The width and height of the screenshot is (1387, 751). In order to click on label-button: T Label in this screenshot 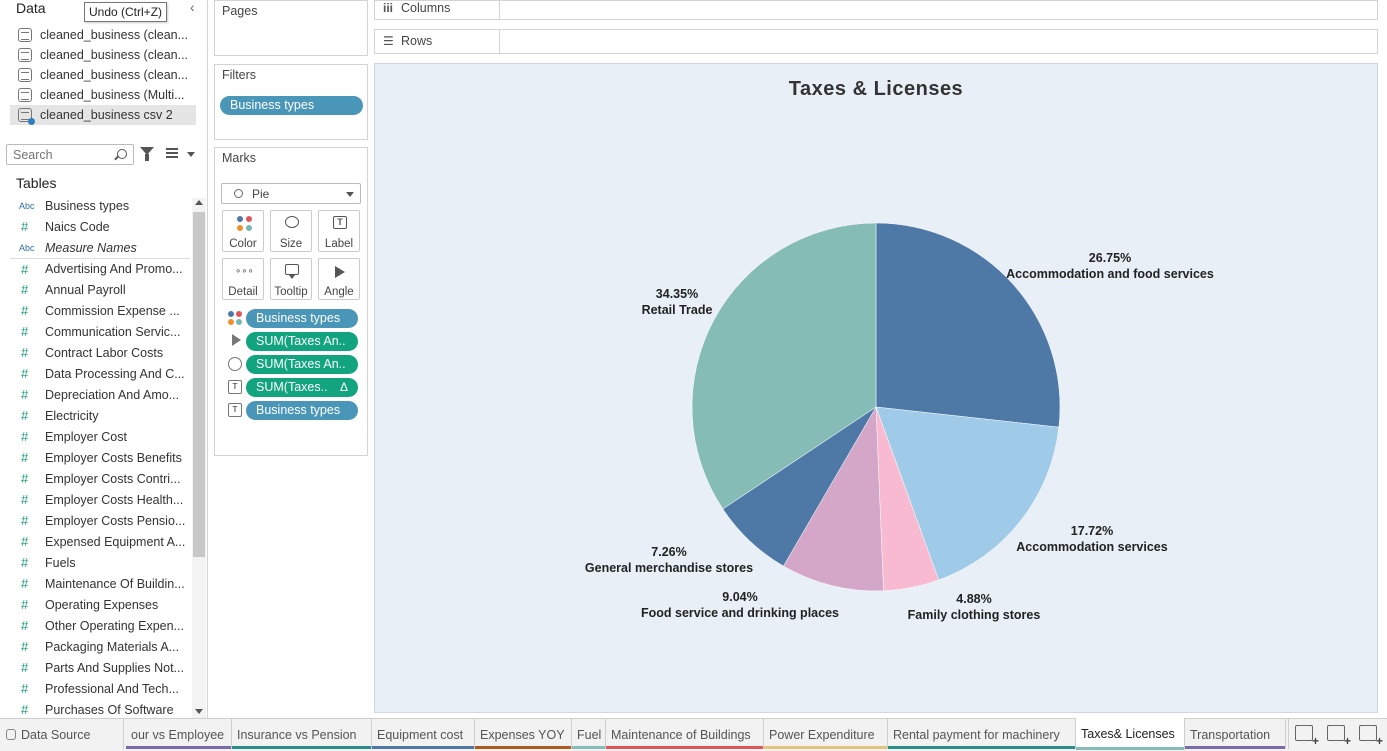, I will do `click(339, 231)`.